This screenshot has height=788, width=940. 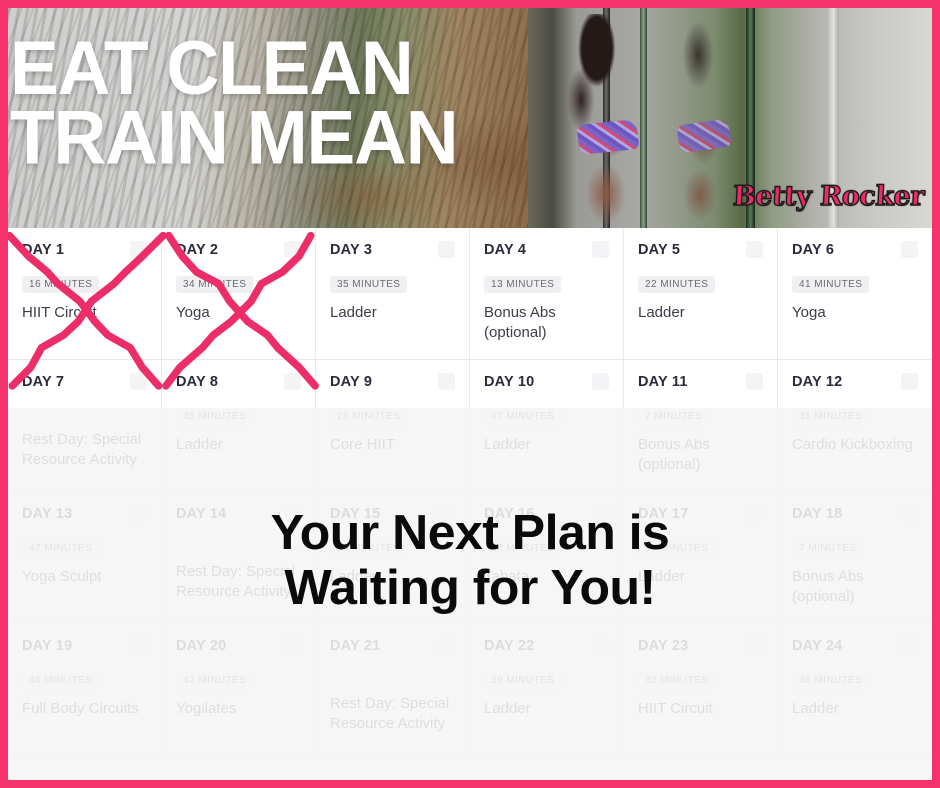 What do you see at coordinates (238, 251) in the screenshot?
I see `day-card-header: DAY 2` at bounding box center [238, 251].